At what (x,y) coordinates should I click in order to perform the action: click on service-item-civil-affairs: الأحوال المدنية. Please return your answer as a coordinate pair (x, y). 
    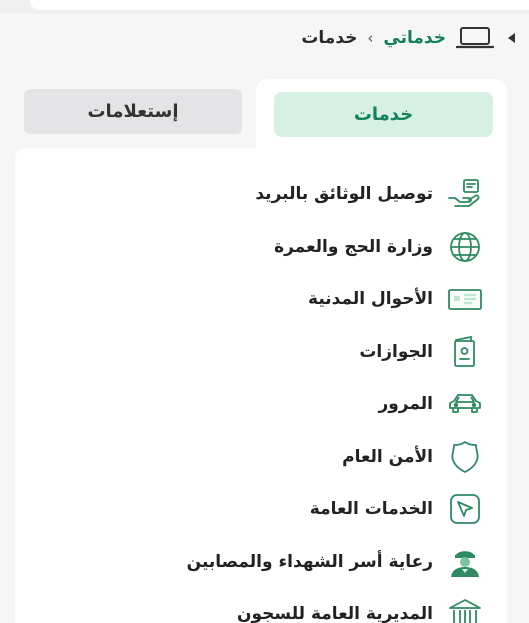
    Looking at the image, I should click on (336, 299).